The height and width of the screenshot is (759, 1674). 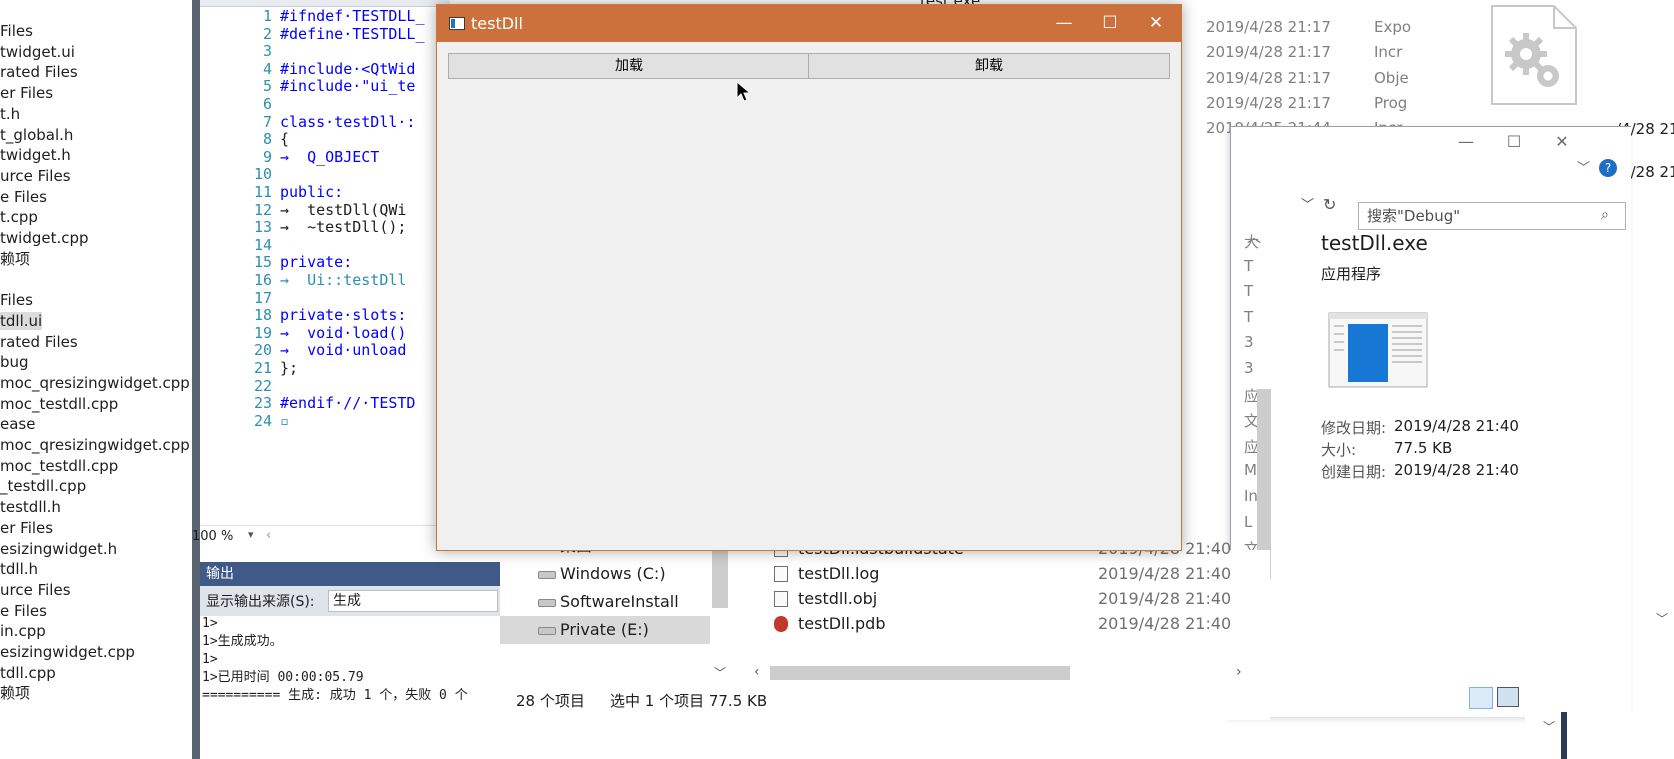 I want to click on type-column-cell: In, so click(x=1251, y=496).